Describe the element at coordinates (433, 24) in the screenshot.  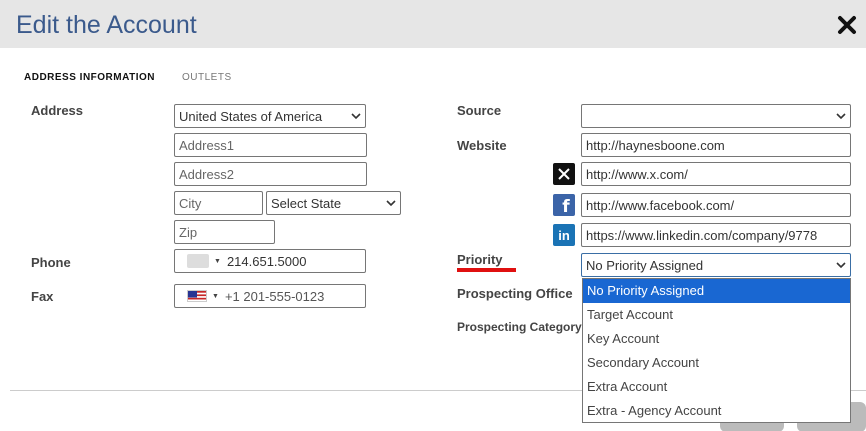
I see `dialog-header: Edit the Account` at that location.